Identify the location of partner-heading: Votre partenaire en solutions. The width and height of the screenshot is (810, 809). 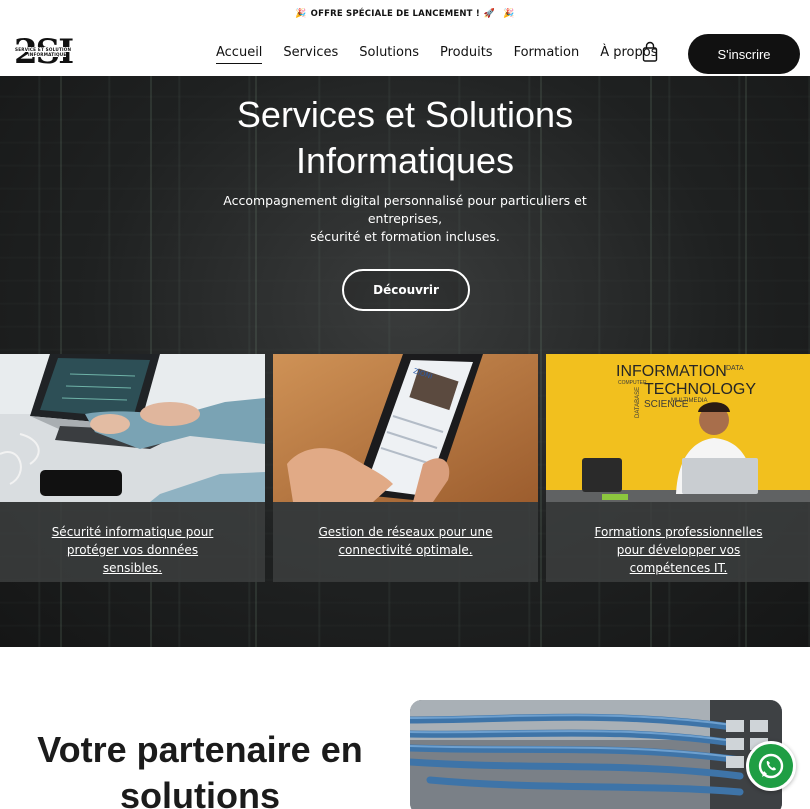
(200, 768).